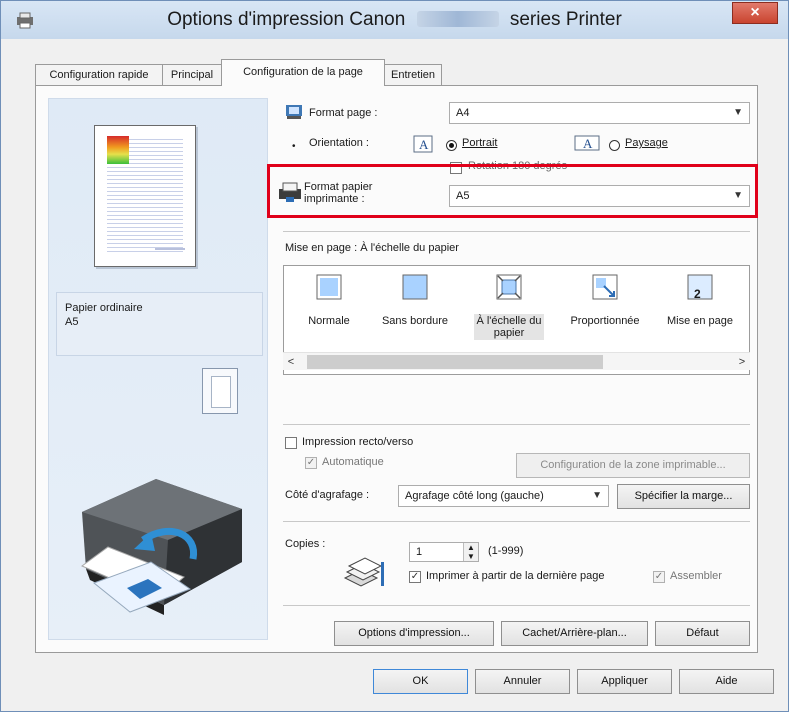  Describe the element at coordinates (145, 196) in the screenshot. I see `paper-preview` at that location.